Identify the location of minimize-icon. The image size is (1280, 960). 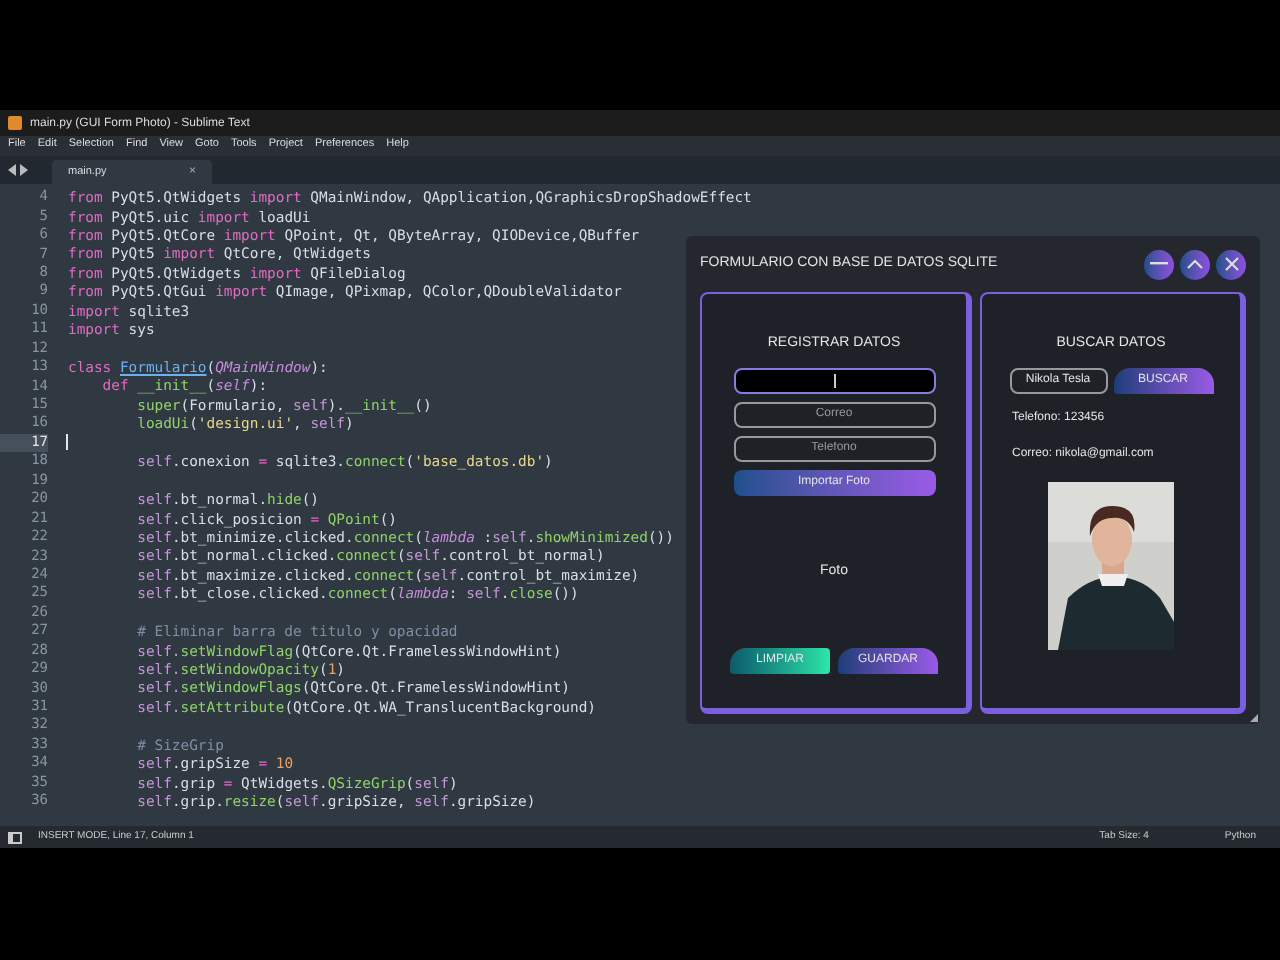
(1159, 264).